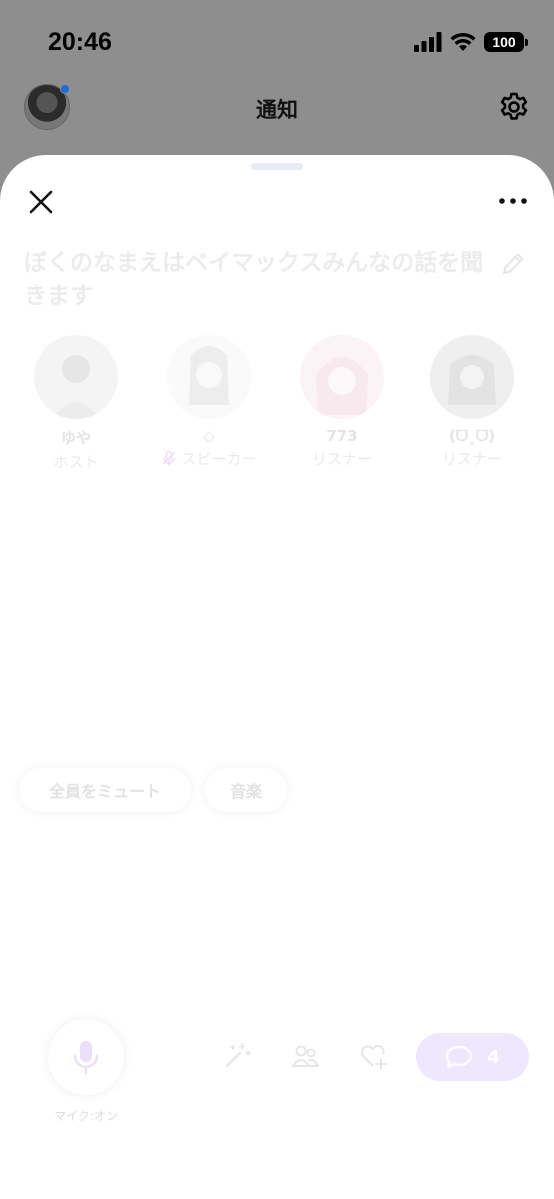 This screenshot has width=554, height=1199. I want to click on member-card: (ᗜˬᗜ) リスナー, so click(472, 402).